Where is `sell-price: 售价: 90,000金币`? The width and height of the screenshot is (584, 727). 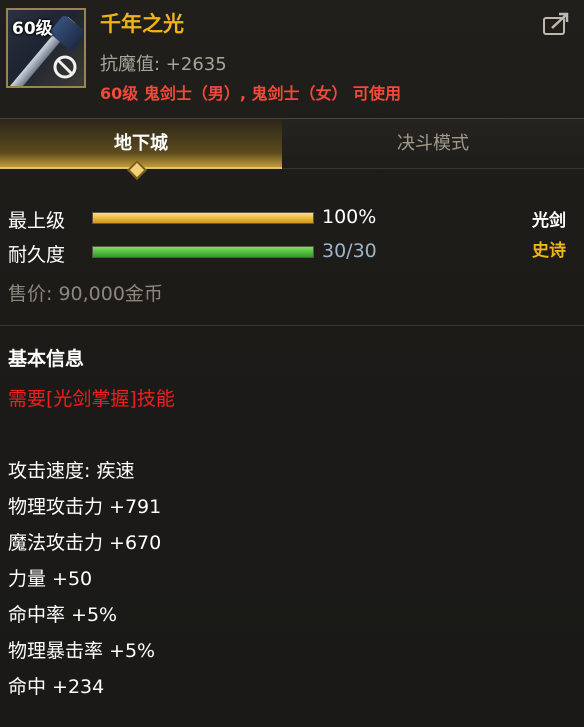 sell-price: 售价: 90,000金币 is located at coordinates (85, 294).